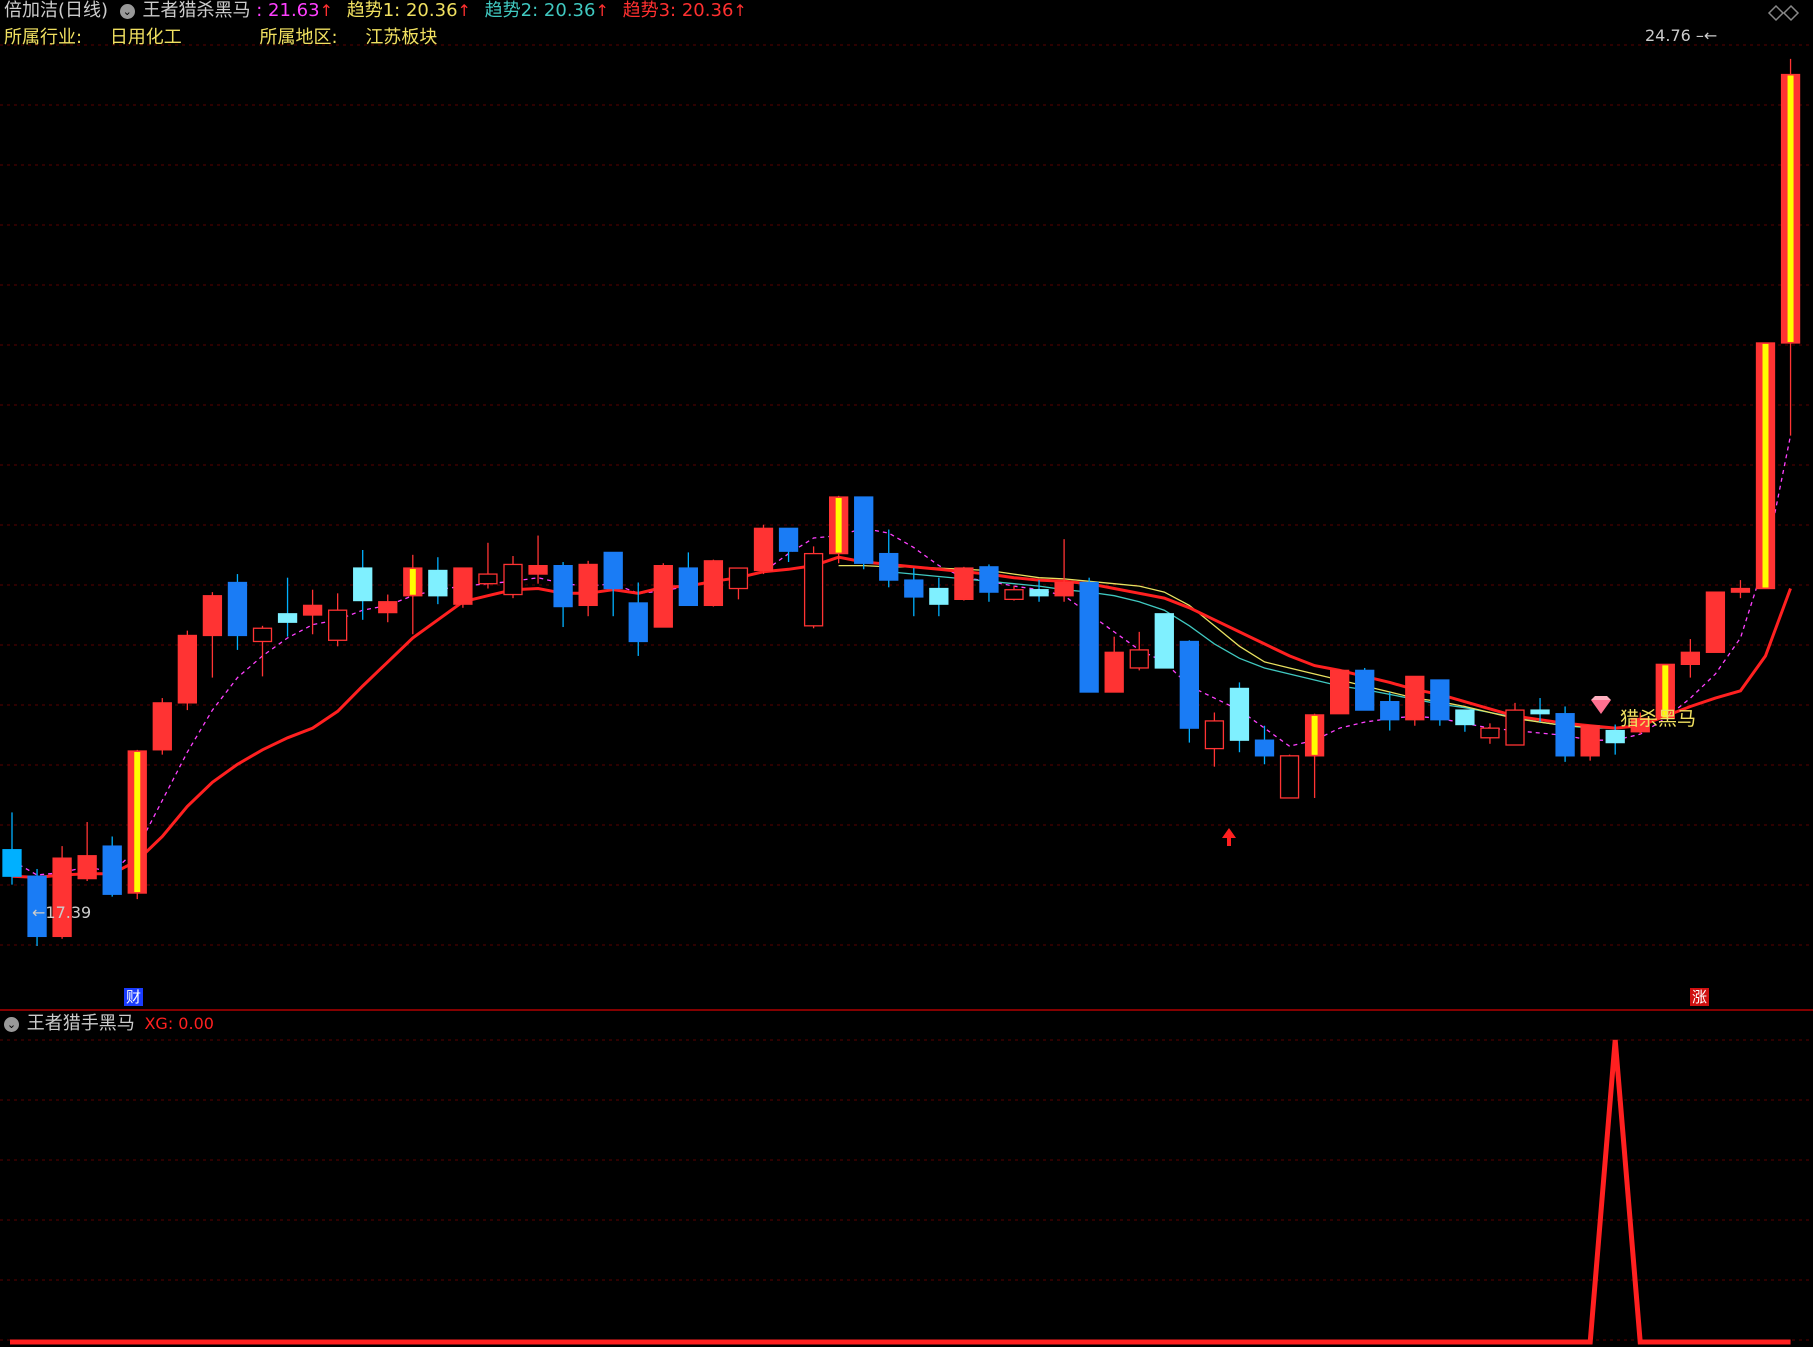 The width and height of the screenshot is (1813, 1347). What do you see at coordinates (81, 1023) in the screenshot?
I see `sub-panel-title: 王者猎手黑马` at bounding box center [81, 1023].